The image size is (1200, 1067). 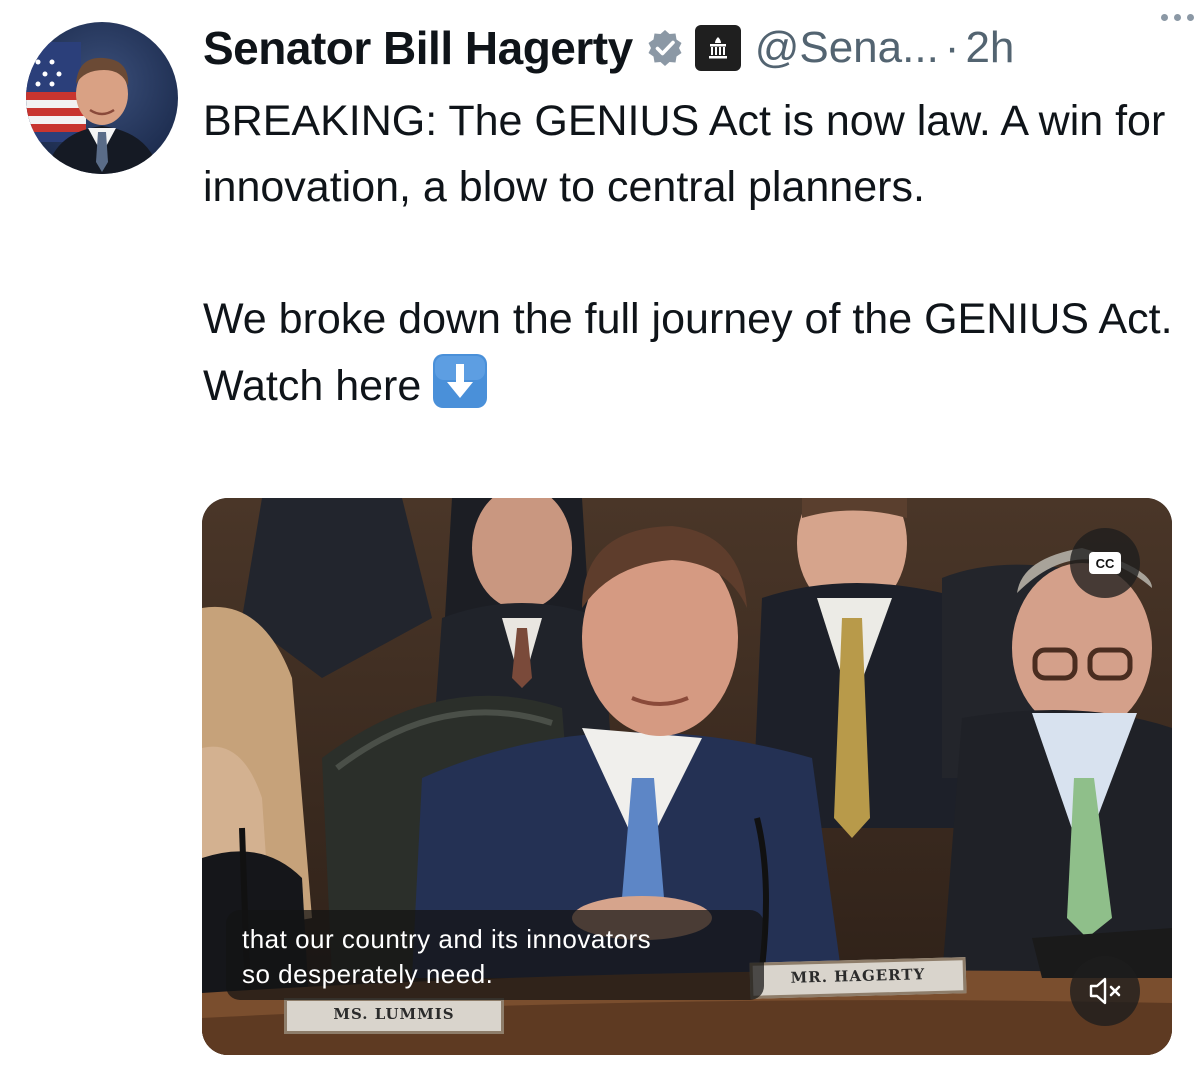 I want to click on nameplate-lummis: MS. LUMMIS, so click(x=394, y=1016).